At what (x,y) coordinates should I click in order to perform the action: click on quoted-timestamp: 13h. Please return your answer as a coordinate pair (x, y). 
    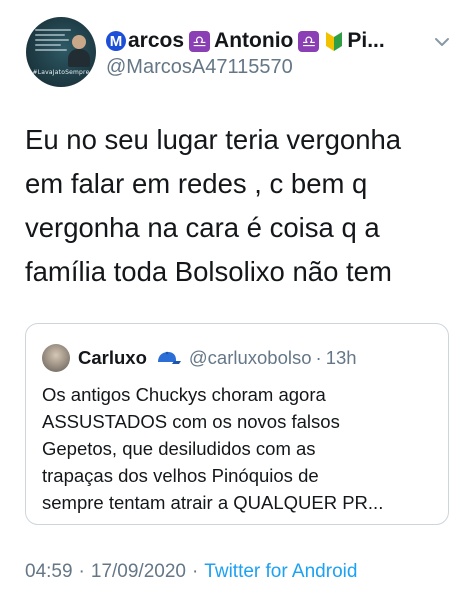
    Looking at the image, I should click on (341, 357).